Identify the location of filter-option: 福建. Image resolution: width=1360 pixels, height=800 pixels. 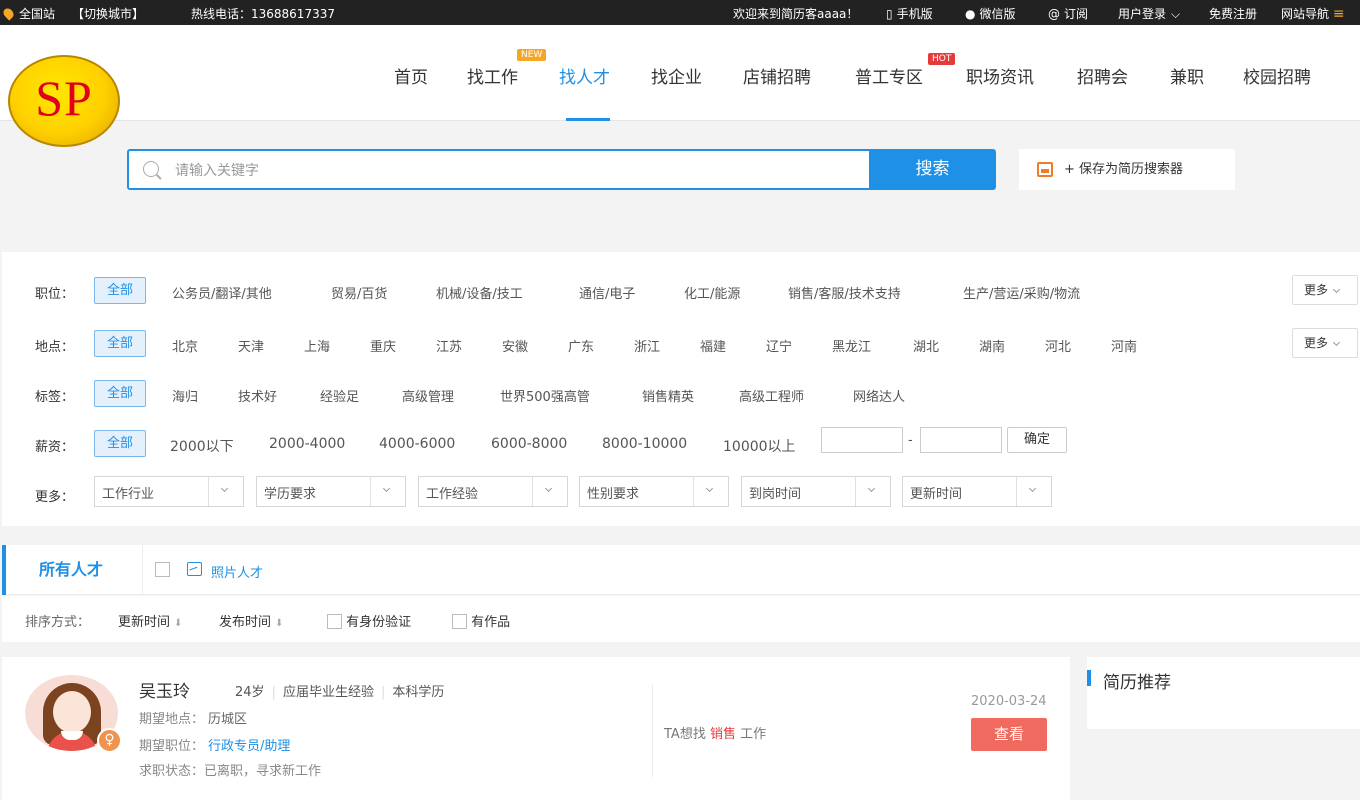
(713, 345).